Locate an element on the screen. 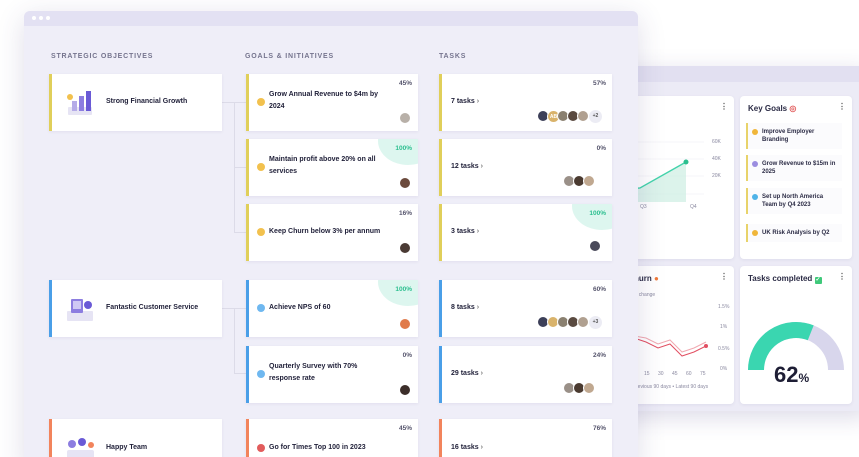 This screenshot has height=457, width=859. dashboard-titlebar is located at coordinates (729, 74).